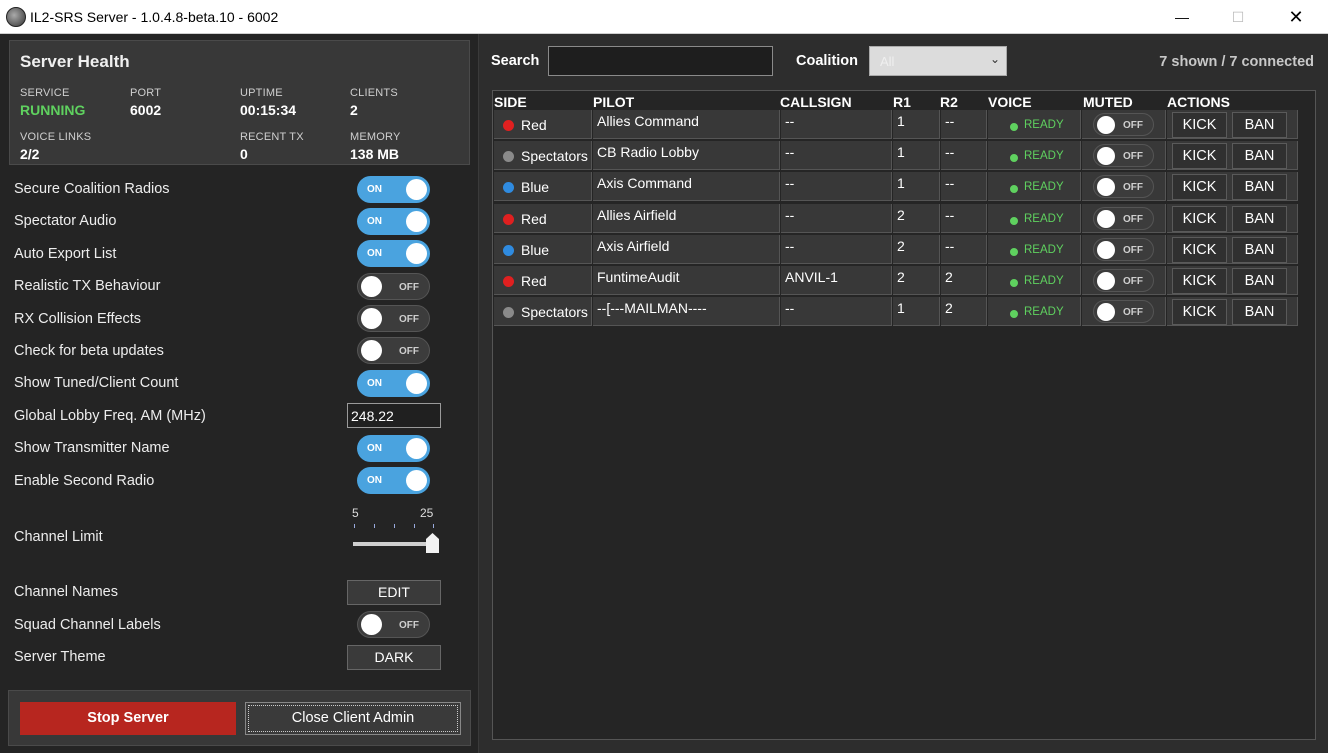  What do you see at coordinates (30, 154) in the screenshot?
I see `stat-voice-links-value: 2/2` at bounding box center [30, 154].